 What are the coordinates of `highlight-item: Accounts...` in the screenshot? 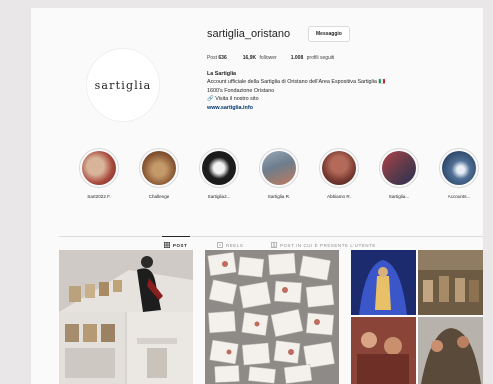 It's located at (459, 173).